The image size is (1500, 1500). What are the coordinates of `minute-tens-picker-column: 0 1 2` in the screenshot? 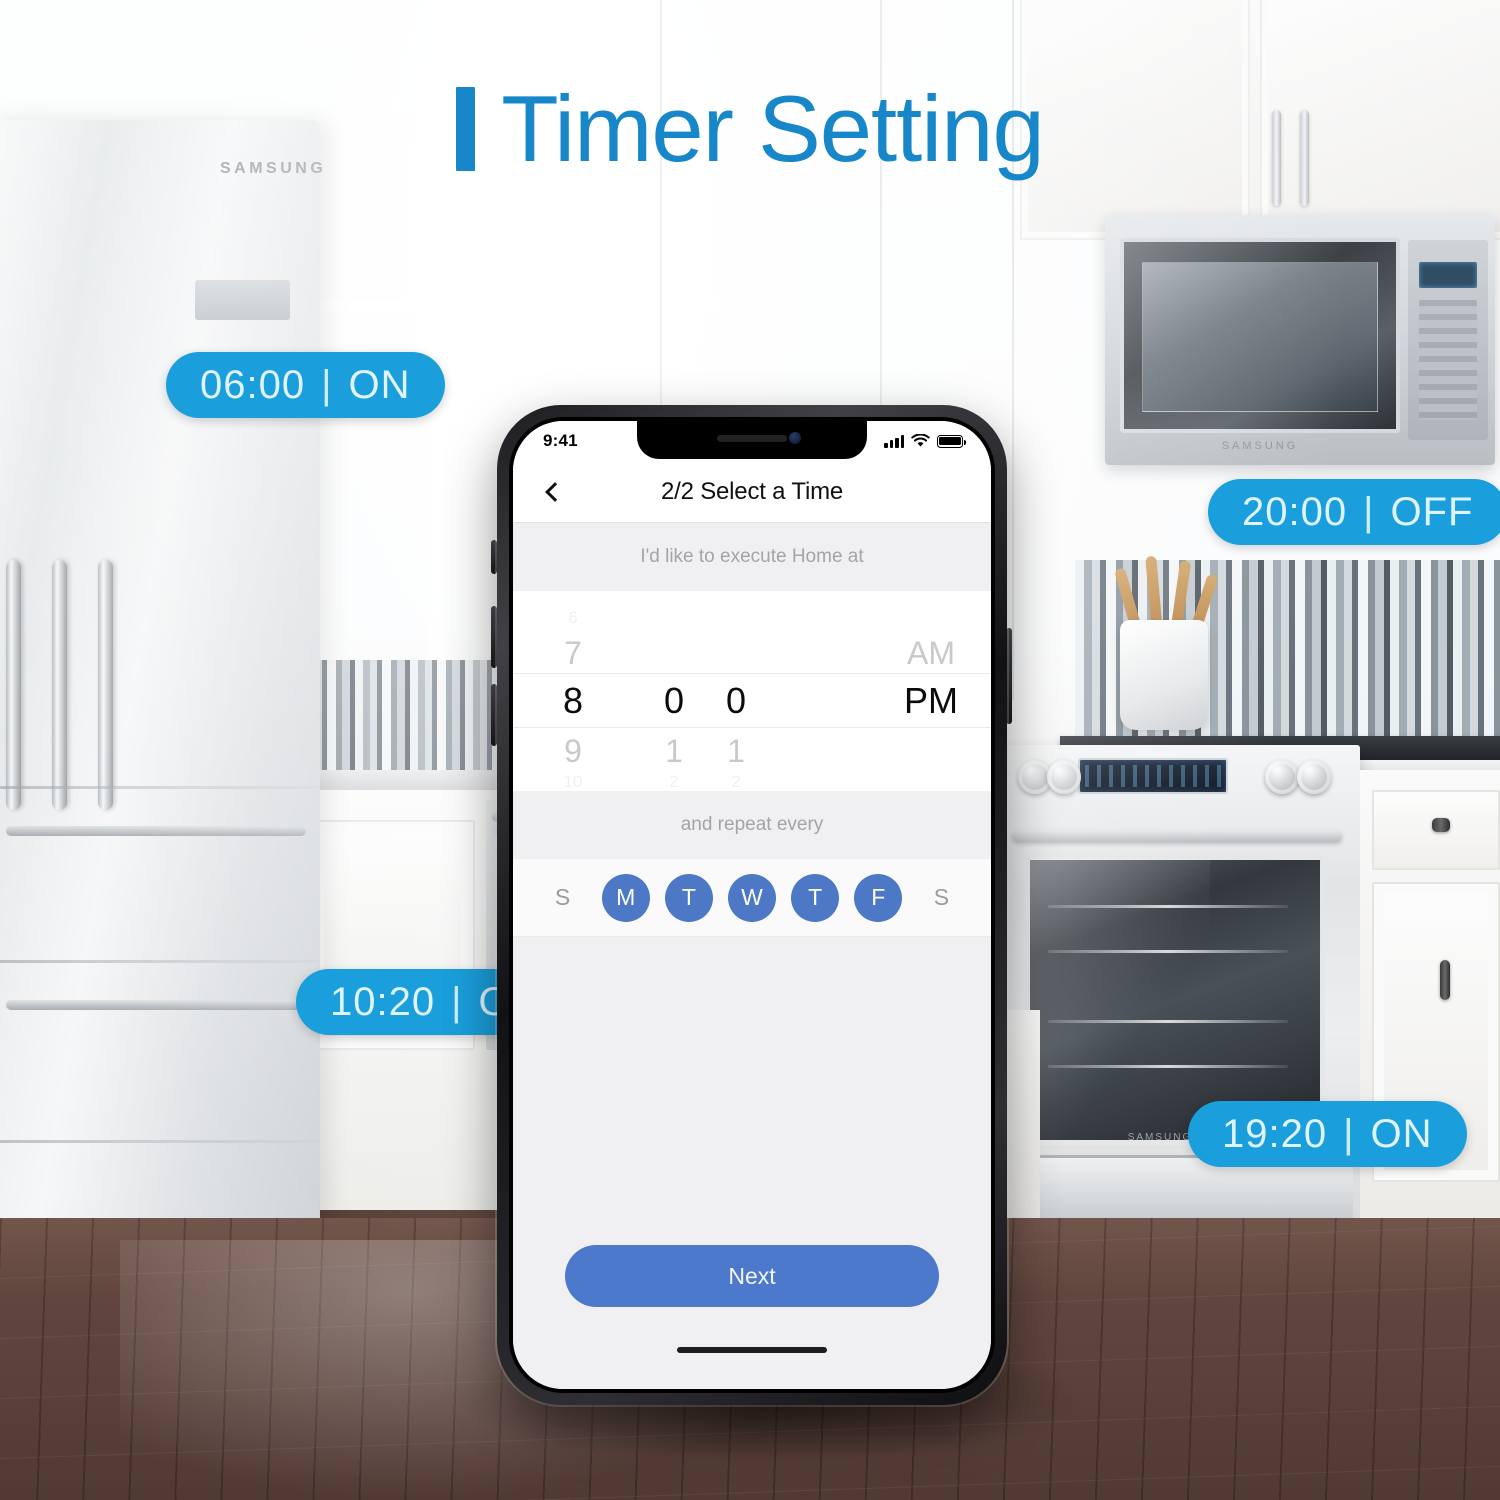 It's located at (674, 691).